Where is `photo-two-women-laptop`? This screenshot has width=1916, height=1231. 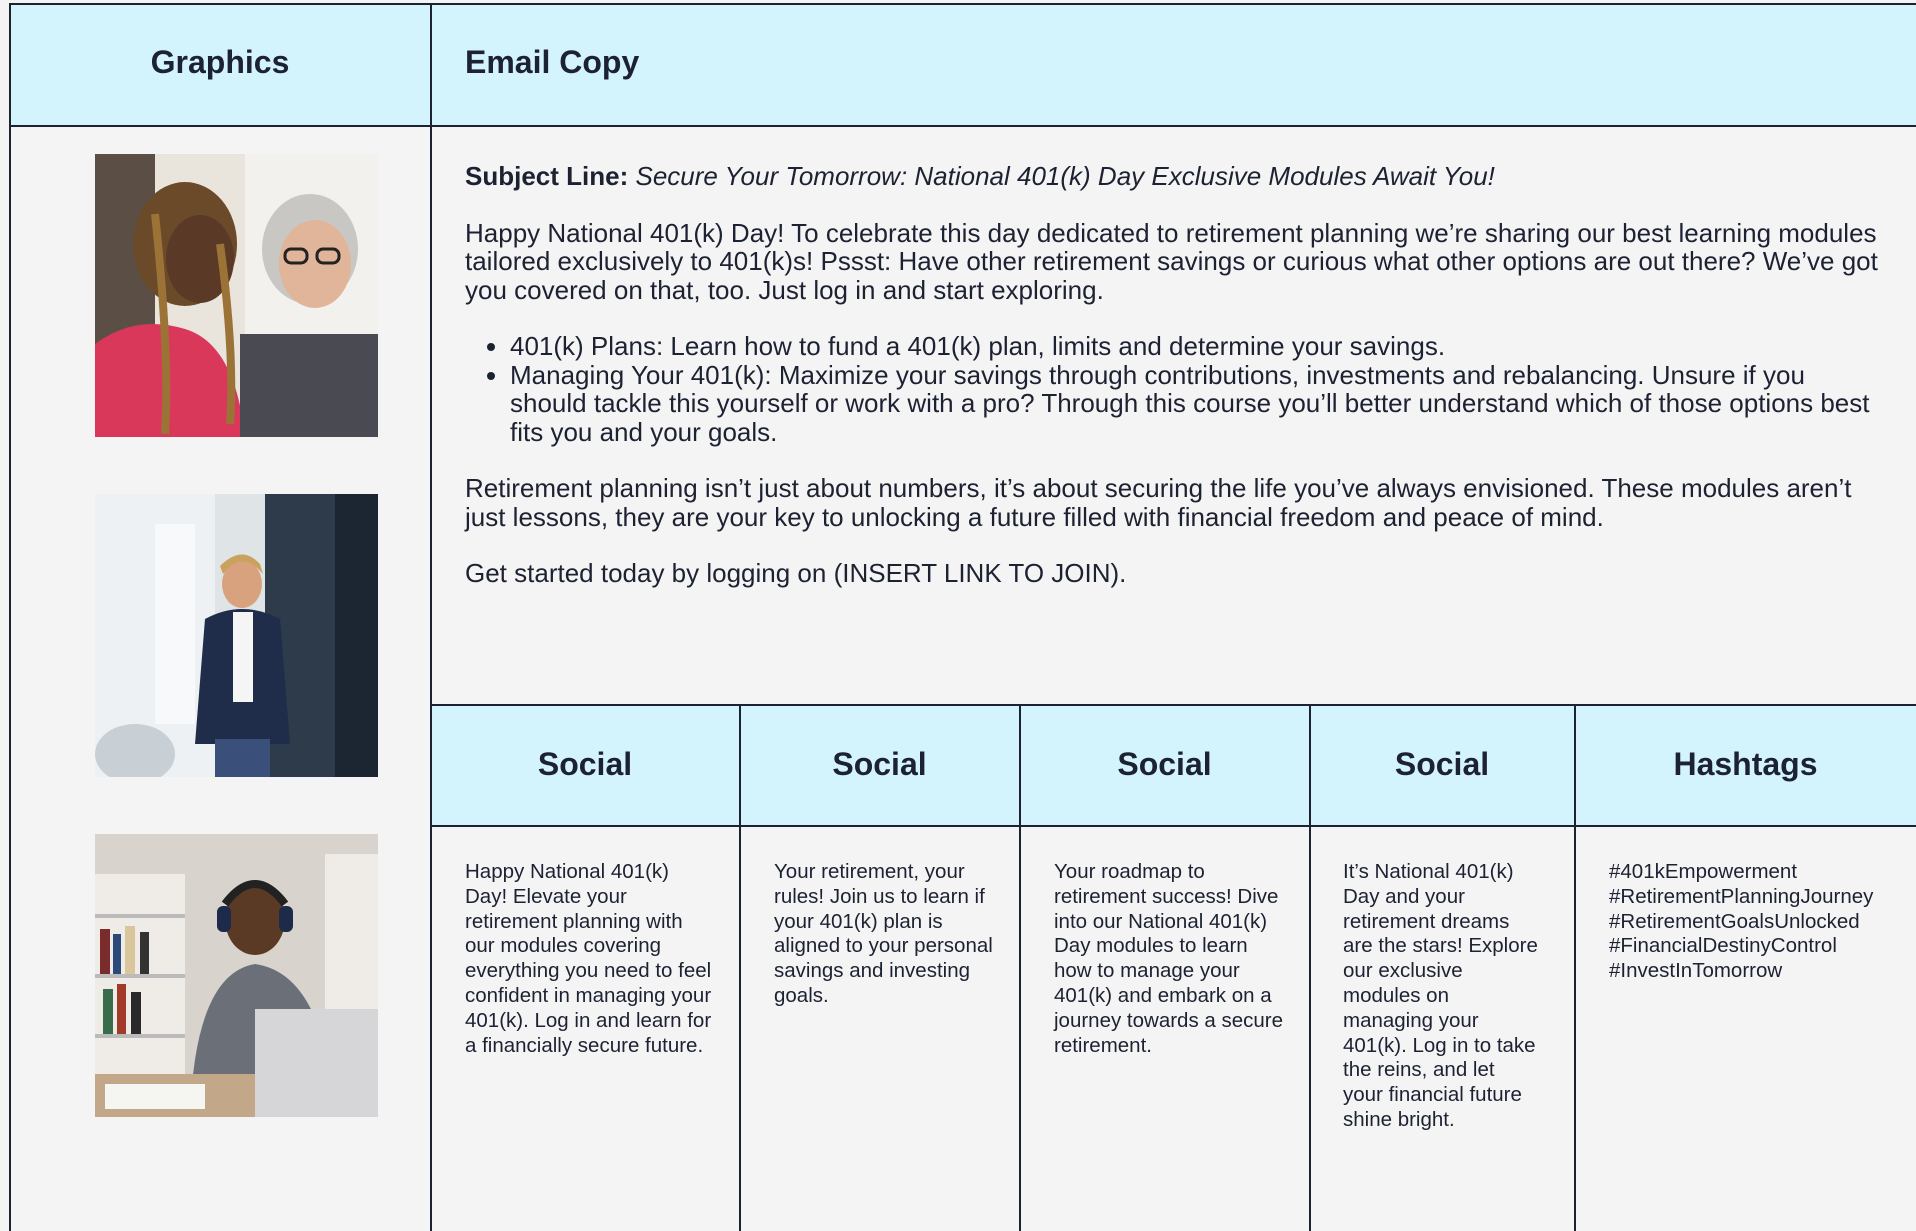 photo-two-women-laptop is located at coordinates (236, 295).